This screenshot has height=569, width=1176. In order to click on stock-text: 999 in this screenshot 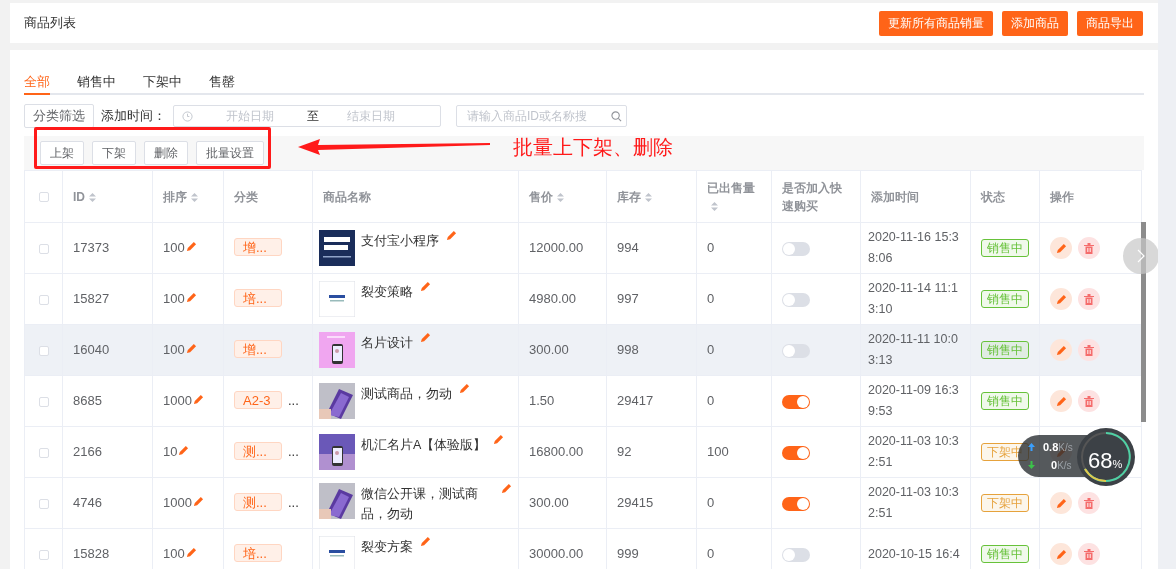, I will do `click(628, 554)`.